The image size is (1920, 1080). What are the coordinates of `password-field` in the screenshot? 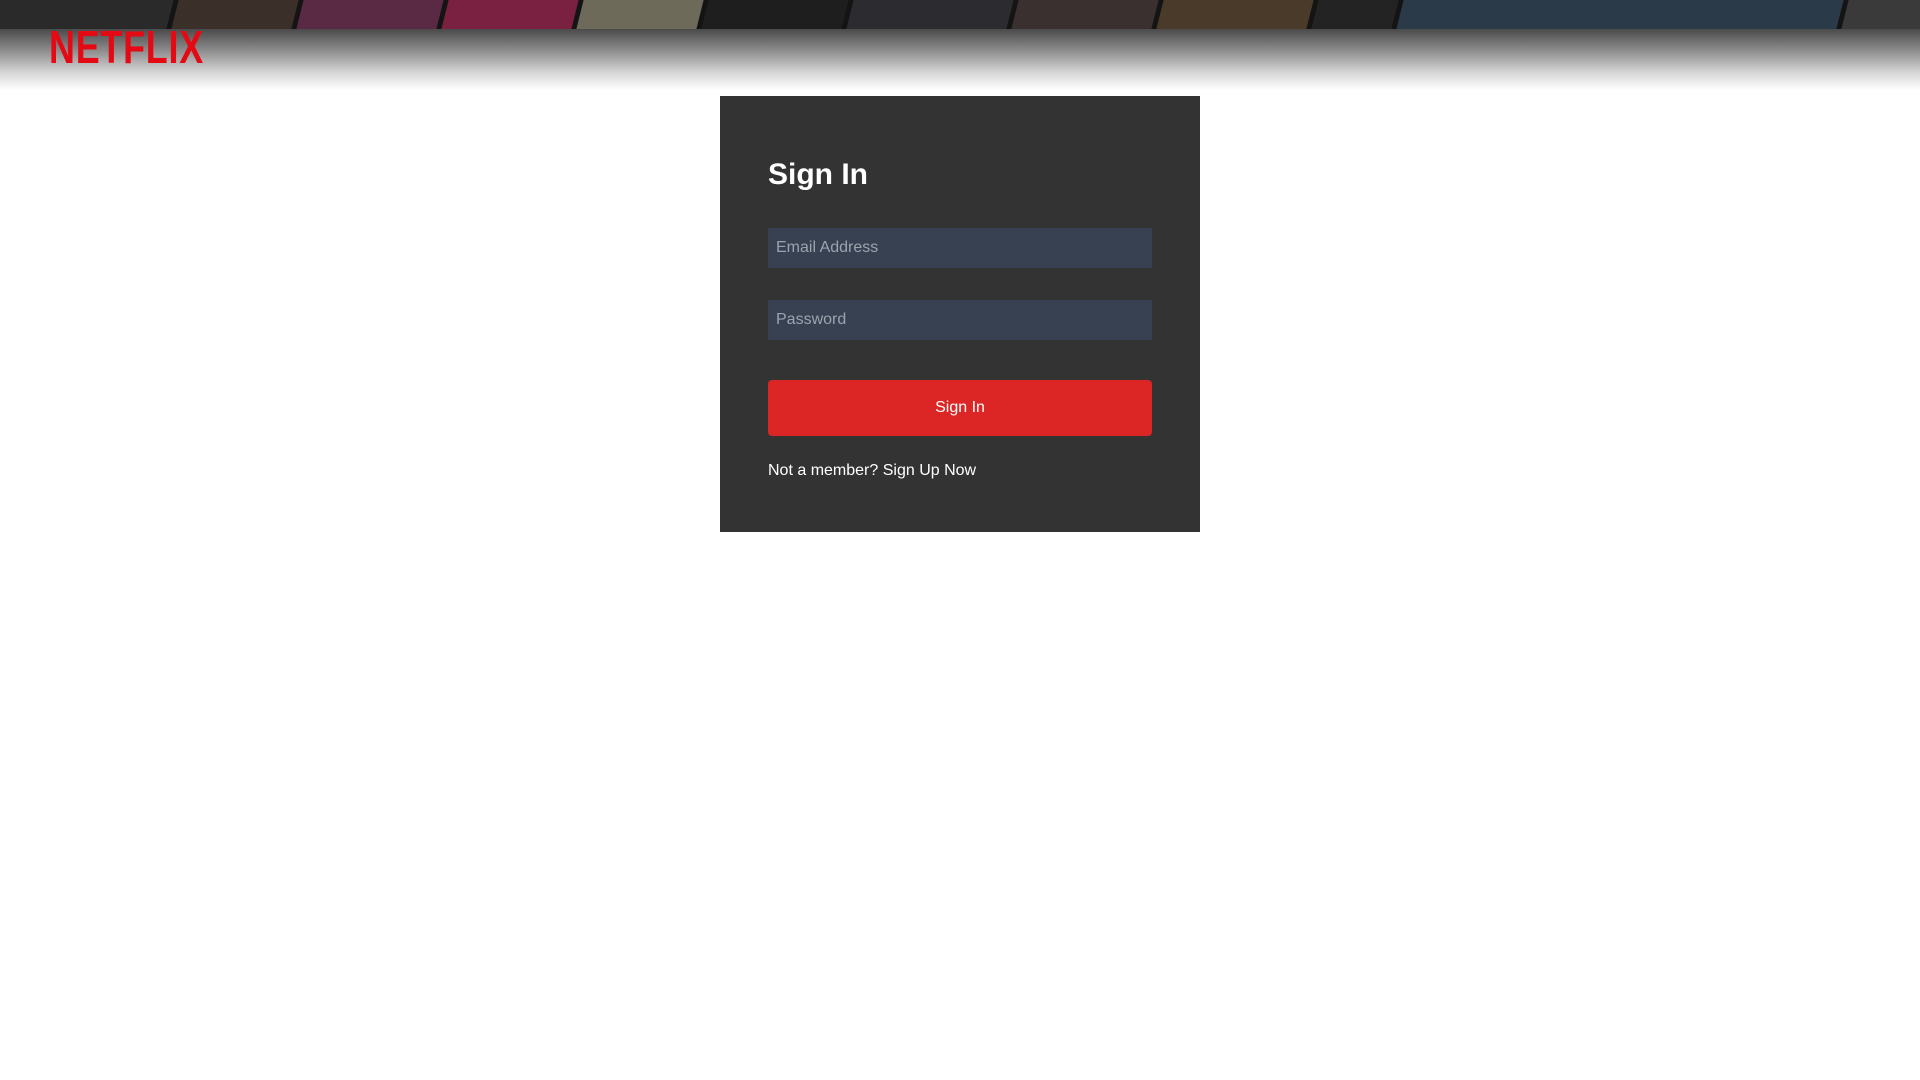 It's located at (960, 320).